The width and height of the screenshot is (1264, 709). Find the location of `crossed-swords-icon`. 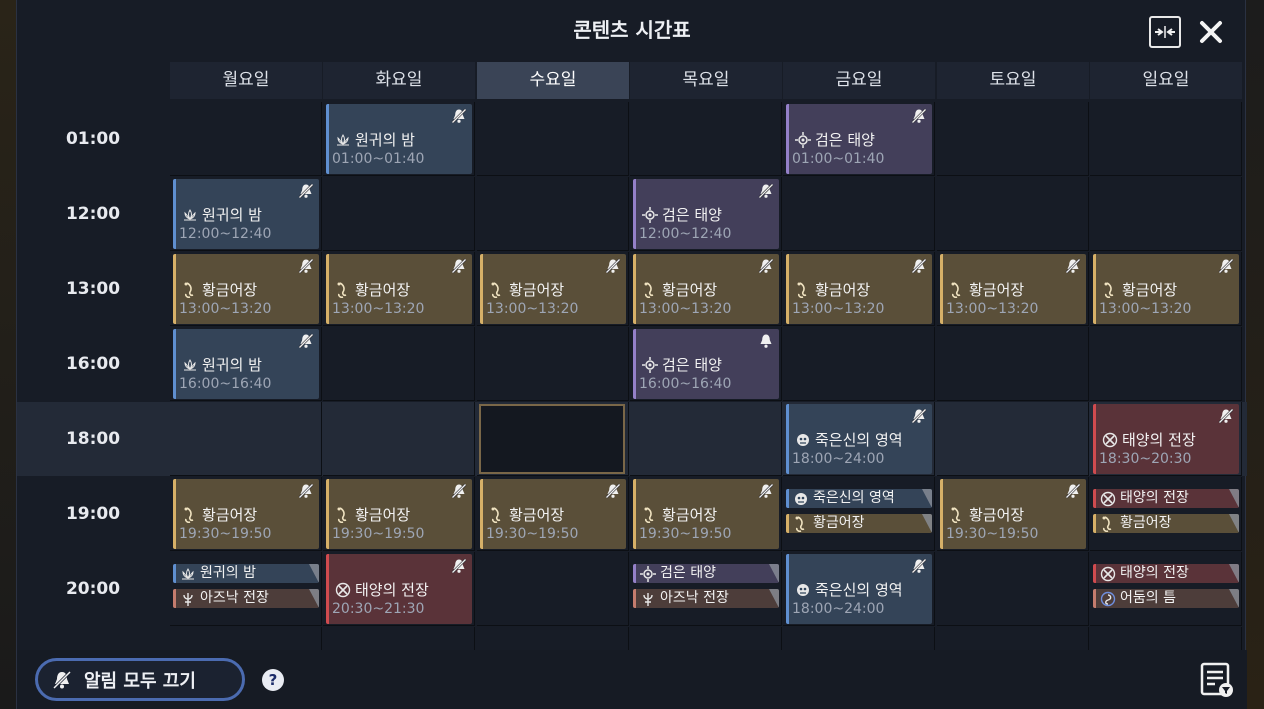

crossed-swords-icon is located at coordinates (1108, 573).